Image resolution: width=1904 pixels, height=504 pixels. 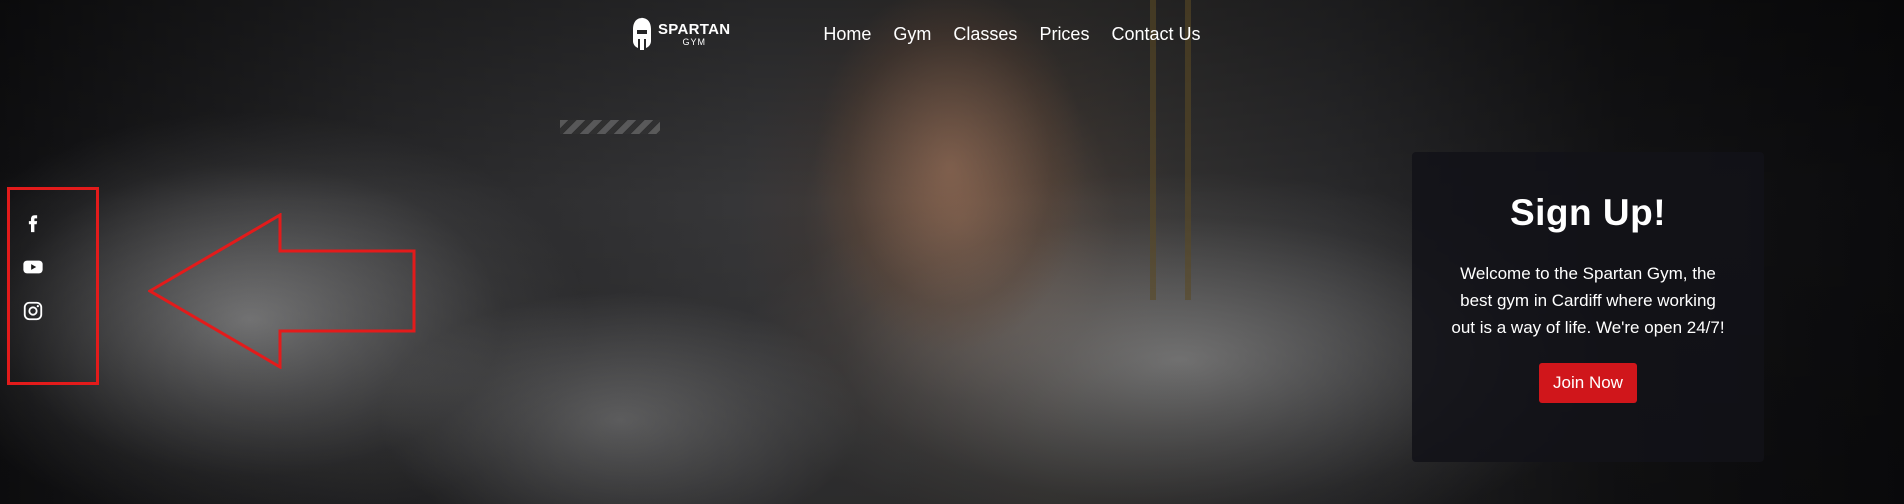 What do you see at coordinates (53, 286) in the screenshot?
I see `annotation-highlight-box` at bounding box center [53, 286].